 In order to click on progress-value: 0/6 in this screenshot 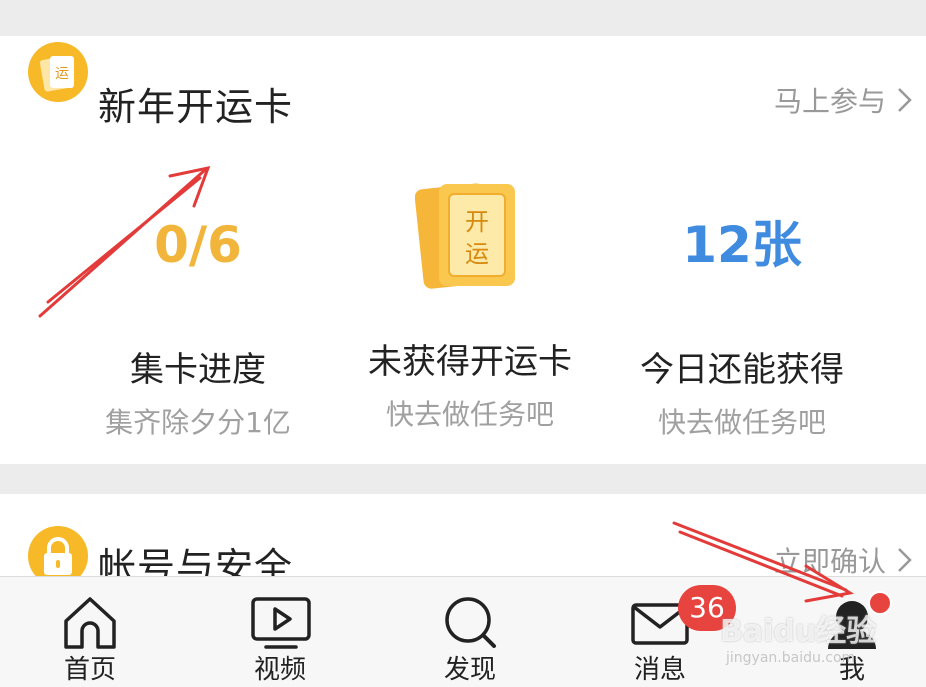, I will do `click(198, 245)`.